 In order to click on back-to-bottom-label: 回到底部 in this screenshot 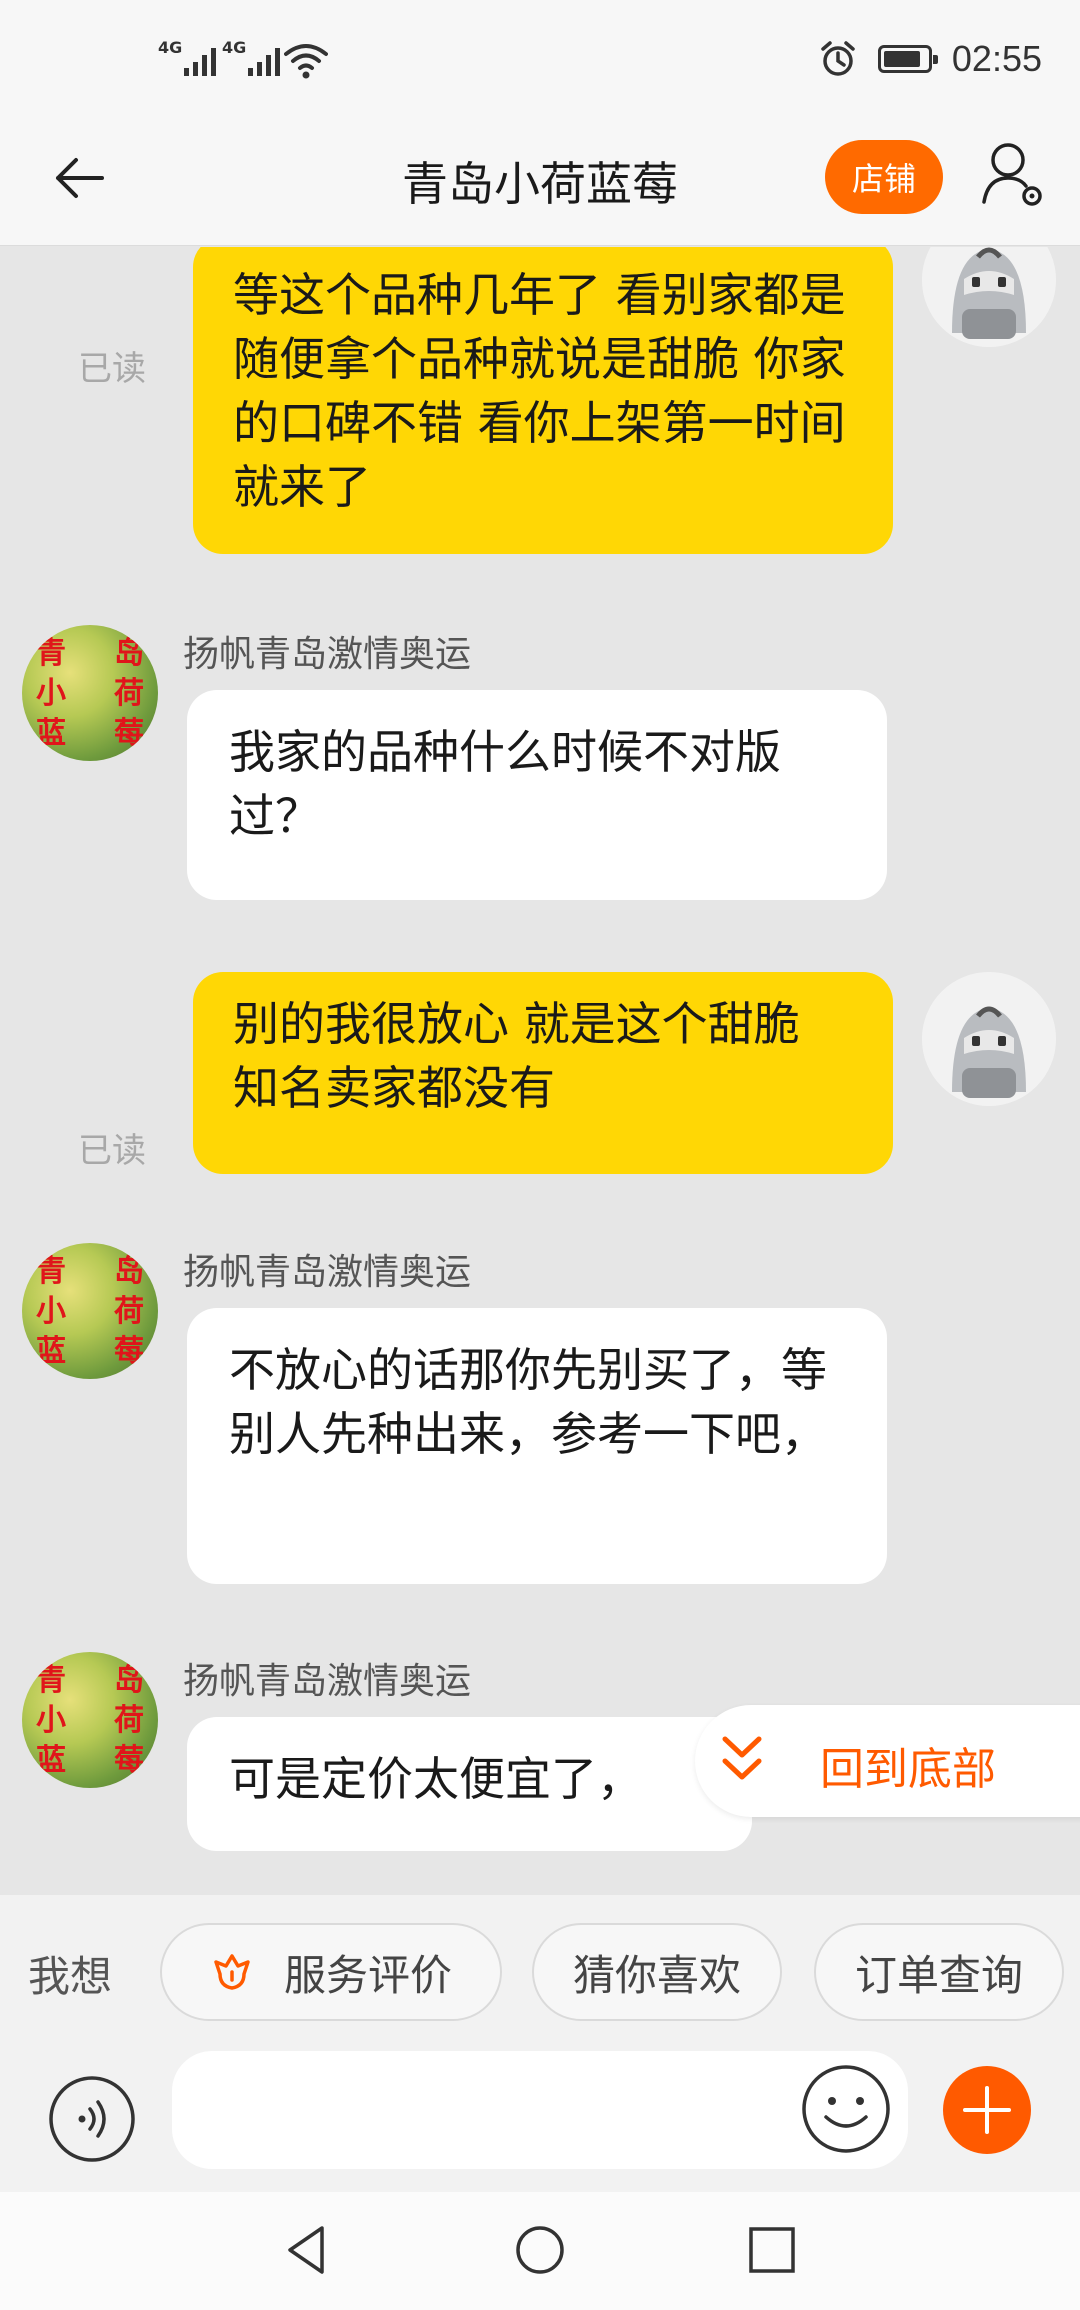, I will do `click(908, 1769)`.